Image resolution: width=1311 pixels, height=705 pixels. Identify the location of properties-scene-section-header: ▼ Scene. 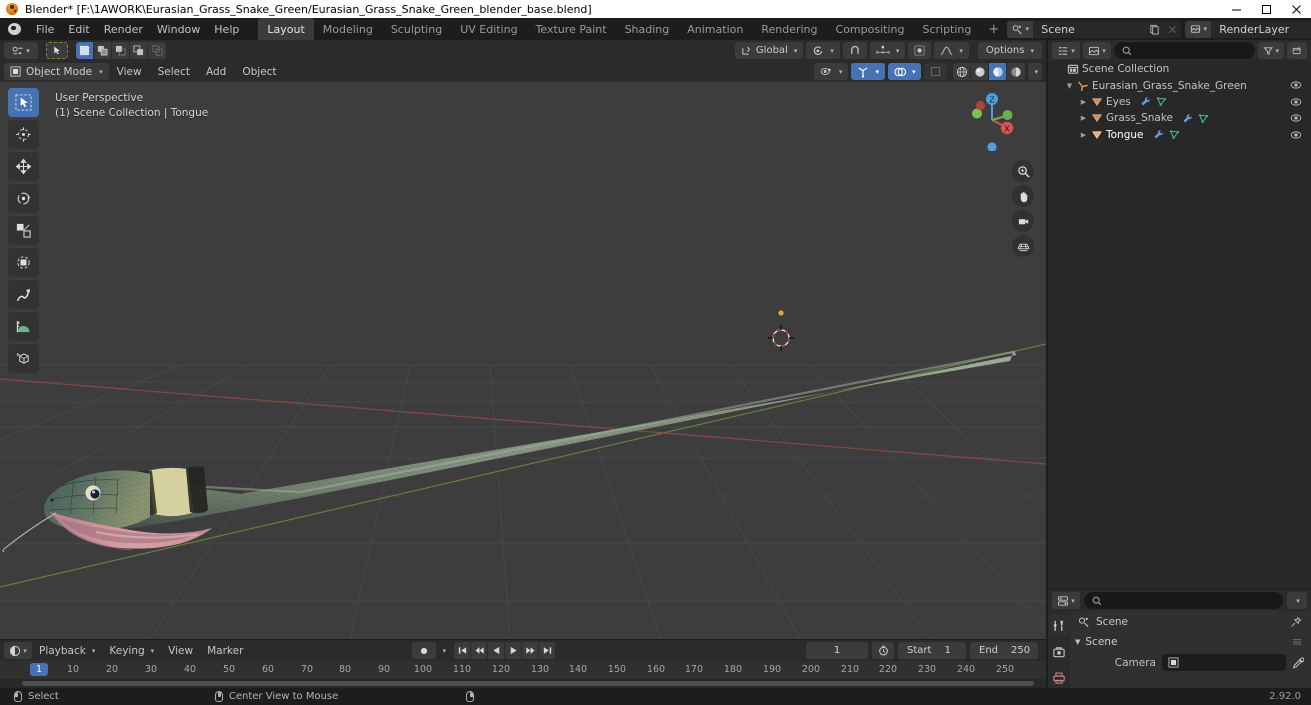
(1190, 642).